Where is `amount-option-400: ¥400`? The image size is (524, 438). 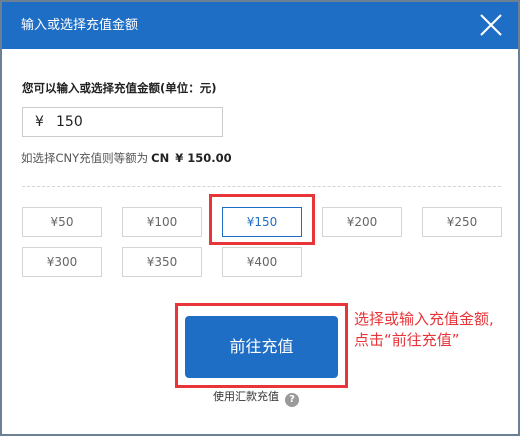 amount-option-400: ¥400 is located at coordinates (262, 262).